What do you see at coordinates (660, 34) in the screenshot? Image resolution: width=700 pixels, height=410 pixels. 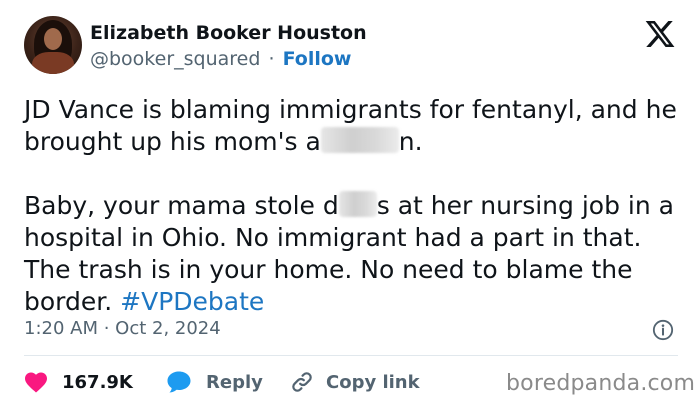 I see `x-logo-icon` at bounding box center [660, 34].